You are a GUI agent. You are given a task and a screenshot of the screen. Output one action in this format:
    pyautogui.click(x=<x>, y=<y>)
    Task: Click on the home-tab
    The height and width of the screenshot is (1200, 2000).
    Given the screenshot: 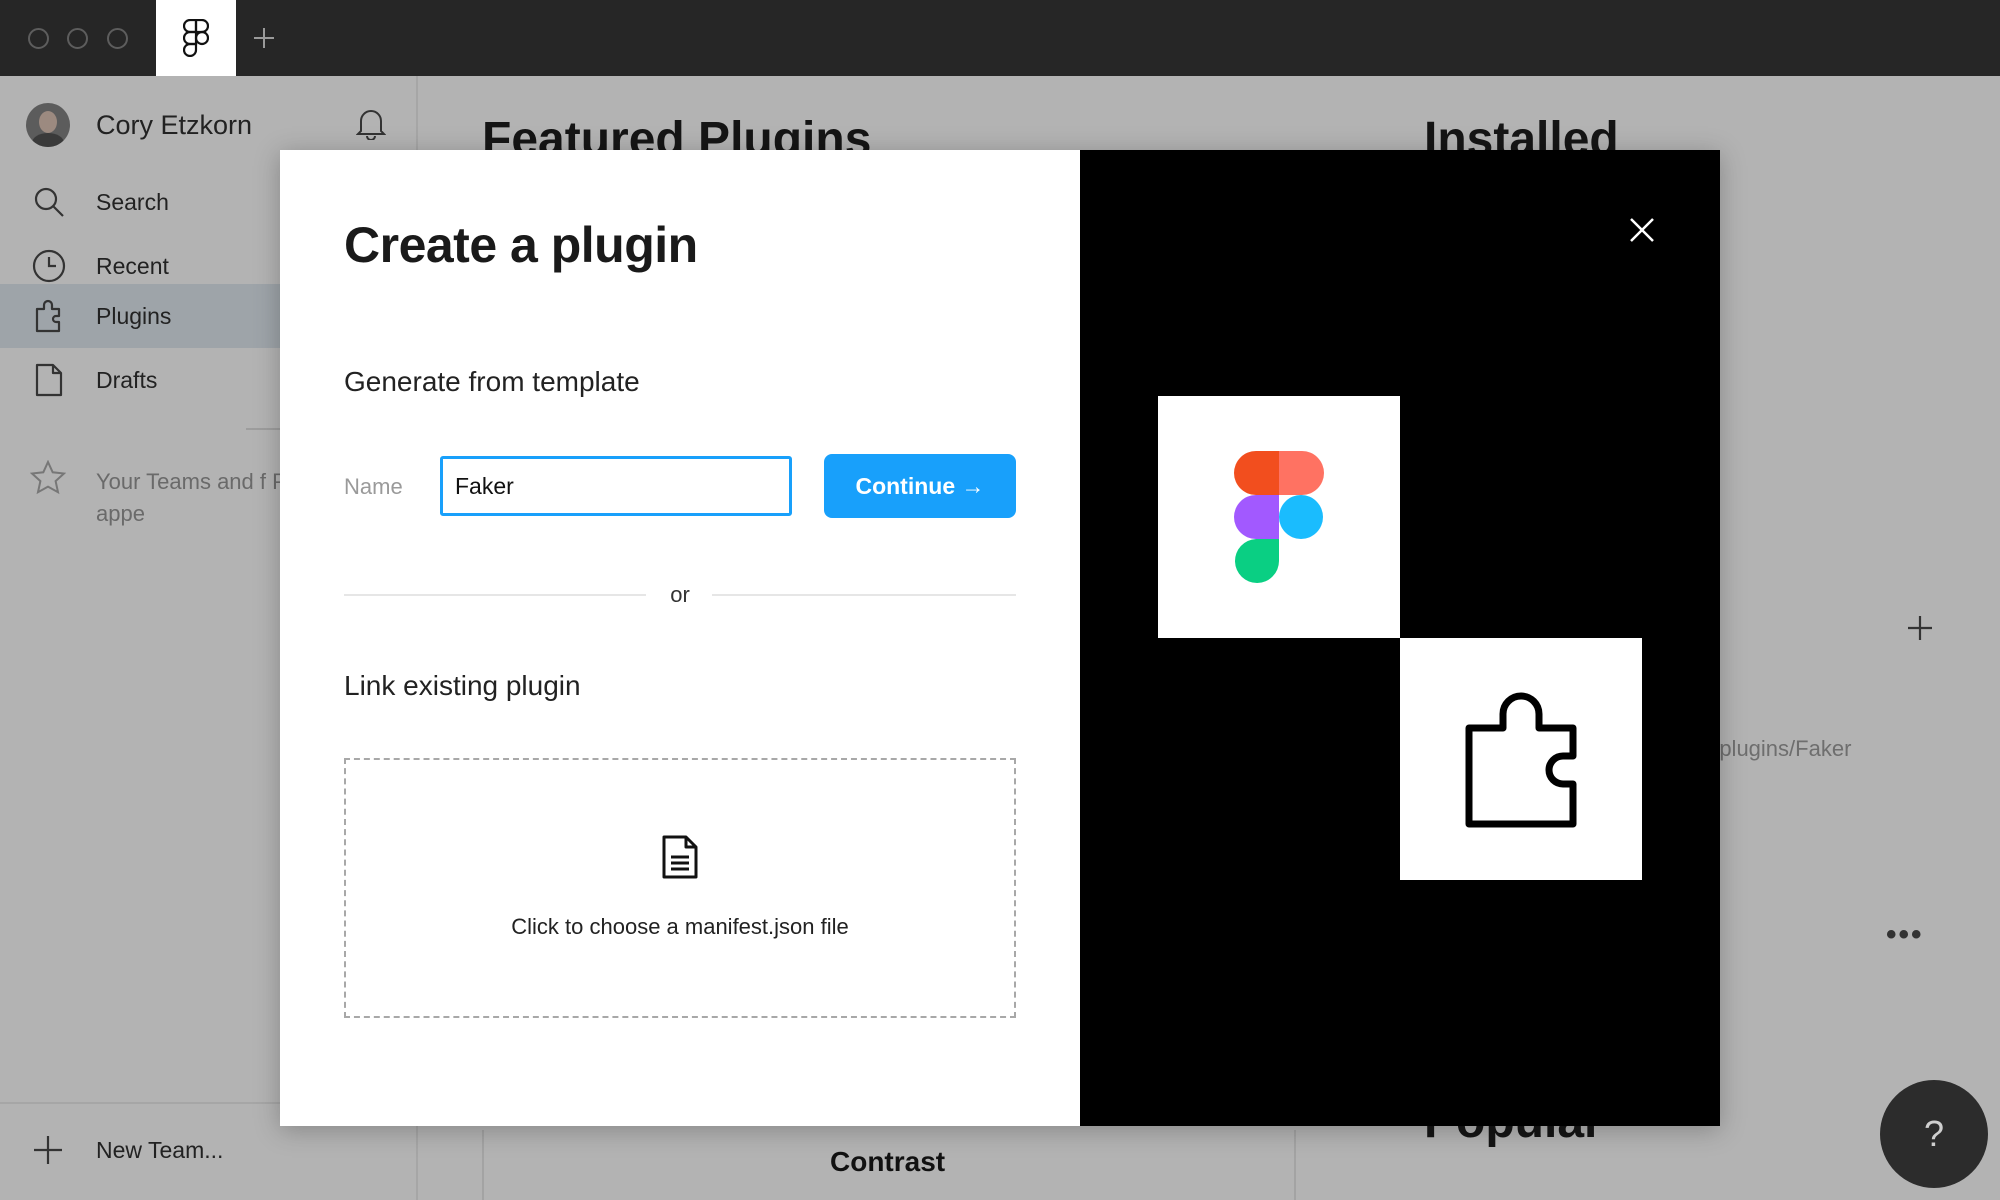 What is the action you would take?
    pyautogui.click(x=196, y=38)
    